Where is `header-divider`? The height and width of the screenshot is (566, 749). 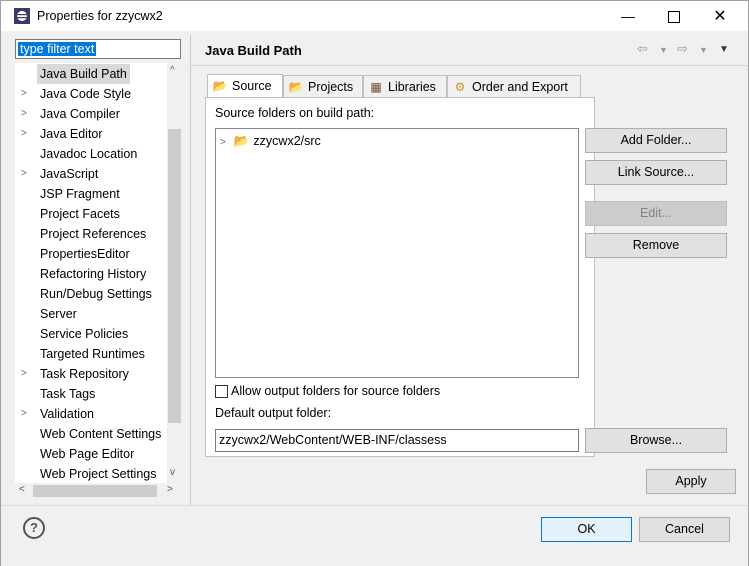 header-divider is located at coordinates (469, 65).